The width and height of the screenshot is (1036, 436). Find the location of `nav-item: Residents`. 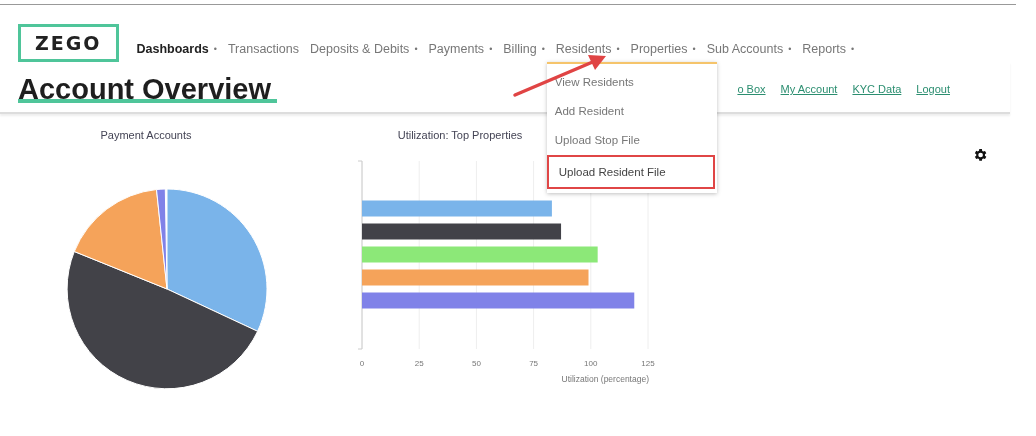

nav-item: Residents is located at coordinates (583, 49).